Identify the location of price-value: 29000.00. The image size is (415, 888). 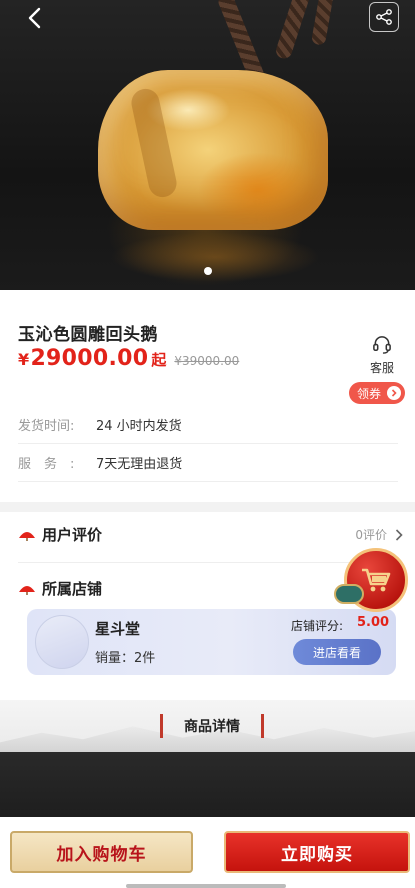
(89, 358).